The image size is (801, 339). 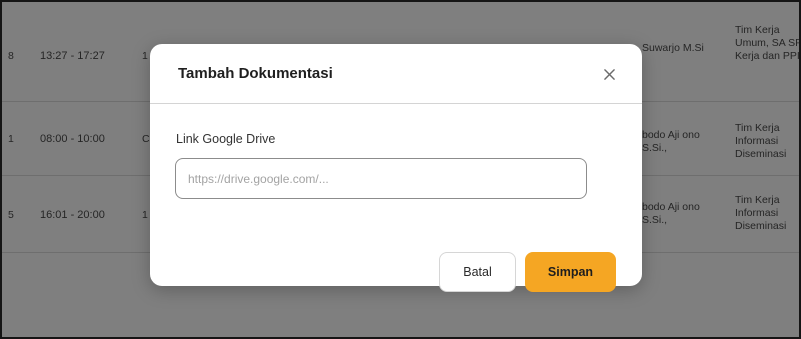 I want to click on dialog-title: Tambah Dokumentasi, so click(x=255, y=73).